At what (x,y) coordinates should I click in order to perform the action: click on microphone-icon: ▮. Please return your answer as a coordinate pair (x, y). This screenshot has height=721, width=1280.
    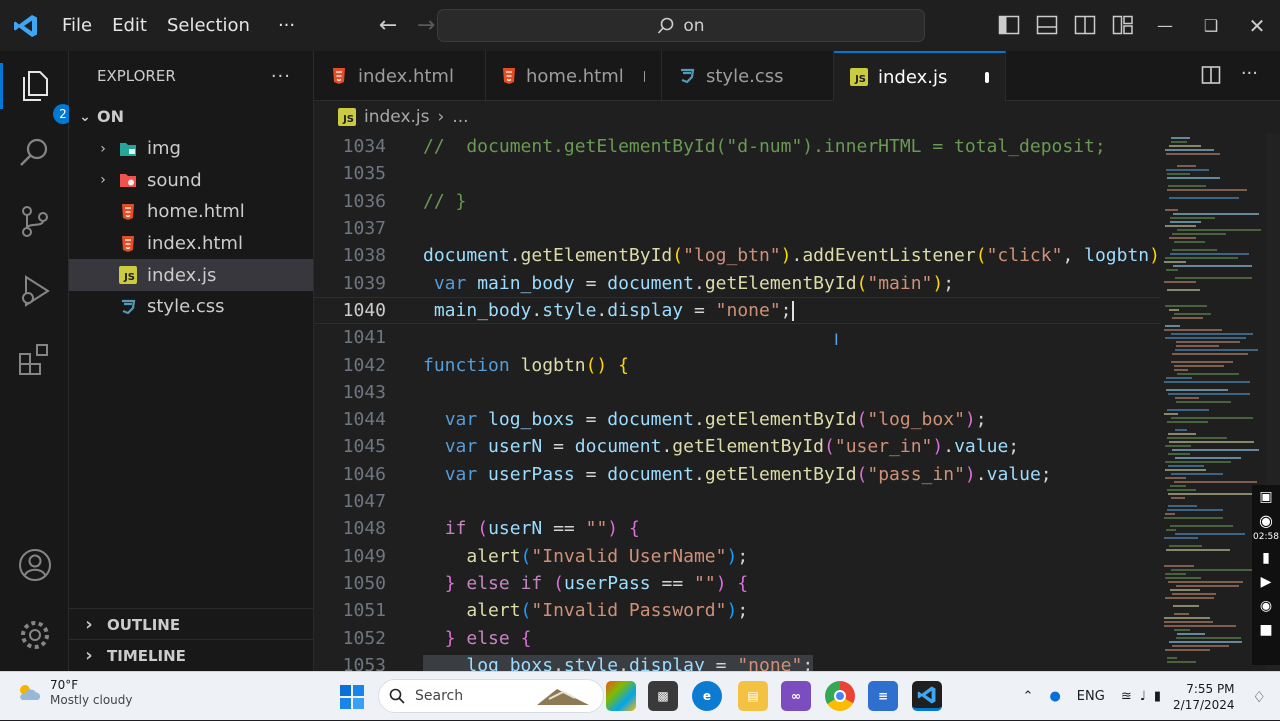
    Looking at the image, I should click on (1266, 558).